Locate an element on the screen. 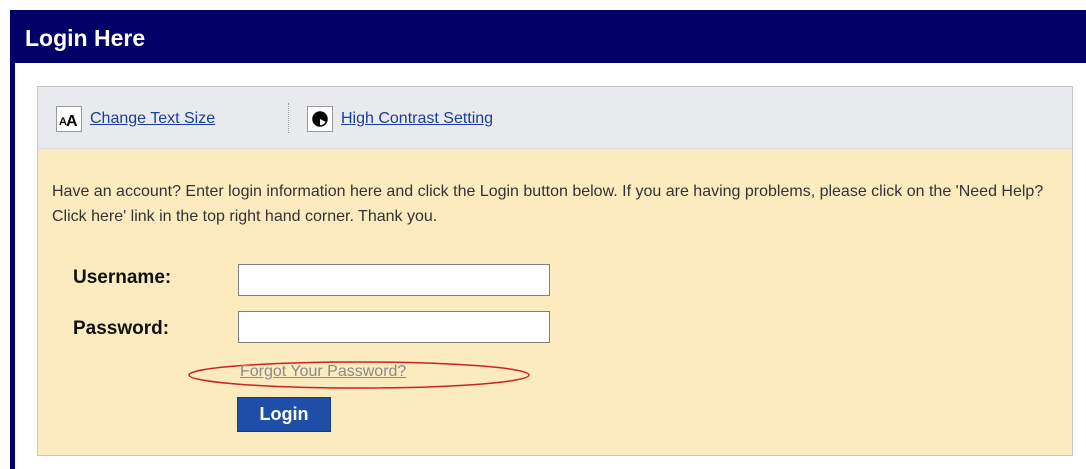  text-size-icon: A A is located at coordinates (69, 119).